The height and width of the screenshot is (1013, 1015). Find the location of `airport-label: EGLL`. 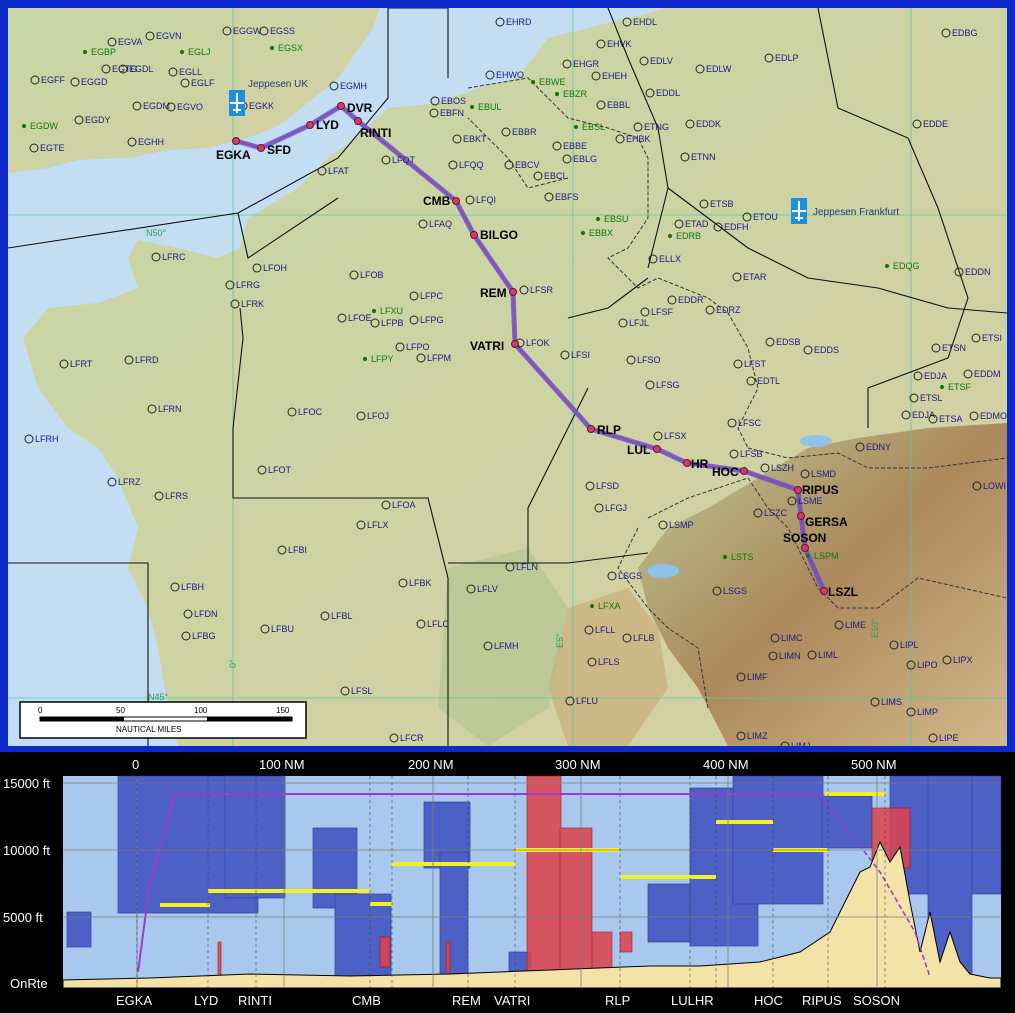

airport-label: EGLL is located at coordinates (190, 72).